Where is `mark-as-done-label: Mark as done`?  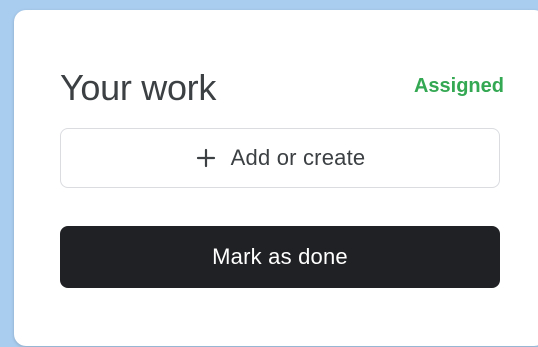 mark-as-done-label: Mark as done is located at coordinates (280, 256).